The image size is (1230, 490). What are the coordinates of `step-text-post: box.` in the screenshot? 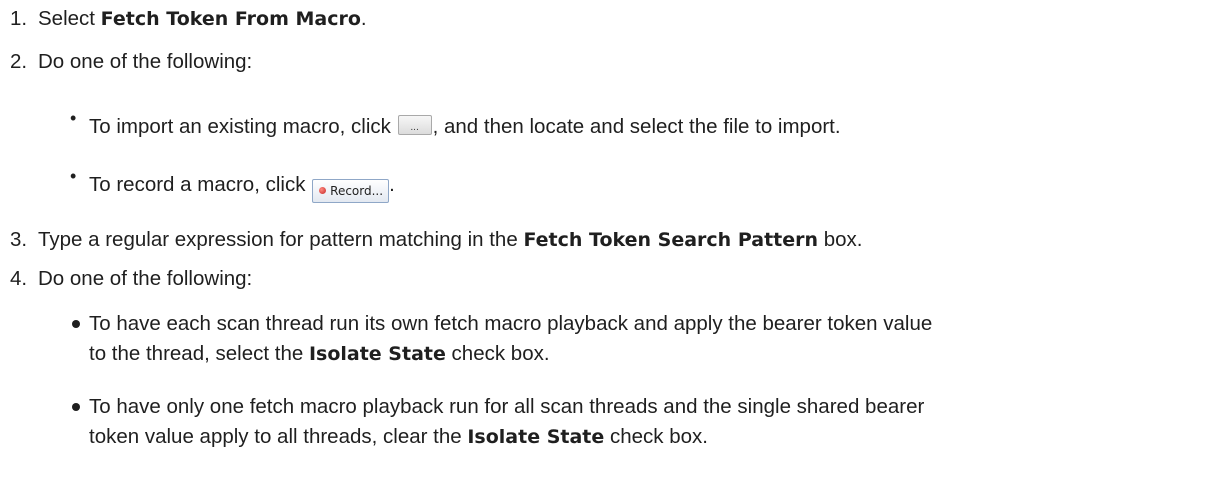 It's located at (840, 239).